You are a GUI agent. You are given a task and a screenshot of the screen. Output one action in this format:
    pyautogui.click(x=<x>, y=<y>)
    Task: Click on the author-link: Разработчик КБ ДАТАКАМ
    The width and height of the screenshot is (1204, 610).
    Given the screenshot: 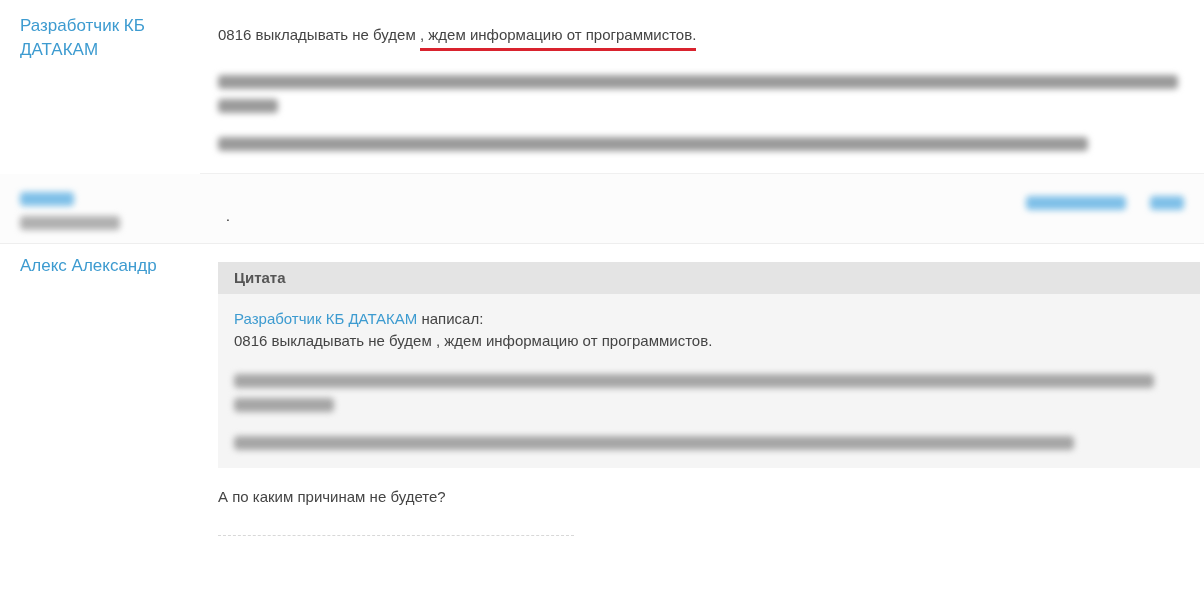 What is the action you would take?
    pyautogui.click(x=95, y=38)
    